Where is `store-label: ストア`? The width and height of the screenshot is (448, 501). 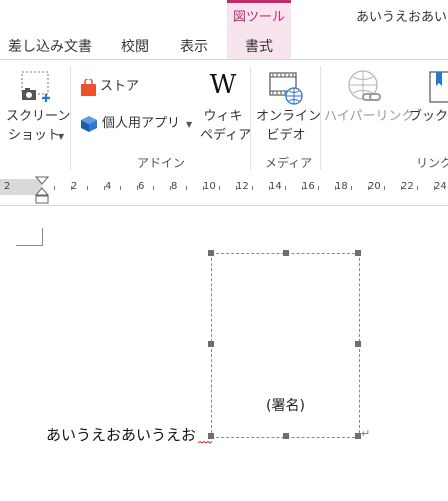 store-label: ストア is located at coordinates (120, 86).